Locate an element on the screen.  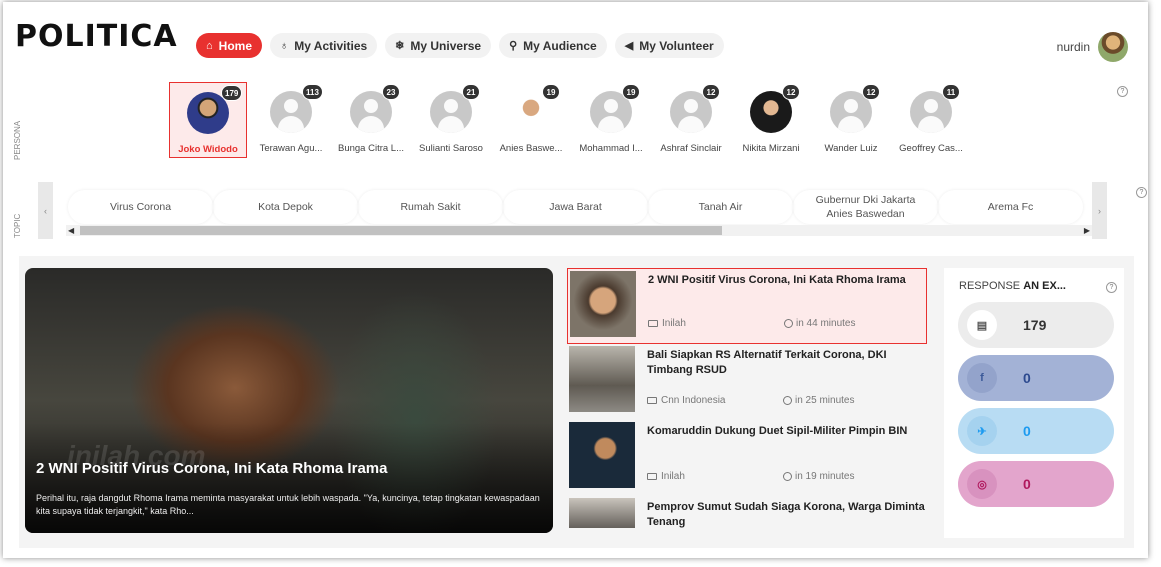
carousel-prev-button: ‹ is located at coordinates (45, 210).